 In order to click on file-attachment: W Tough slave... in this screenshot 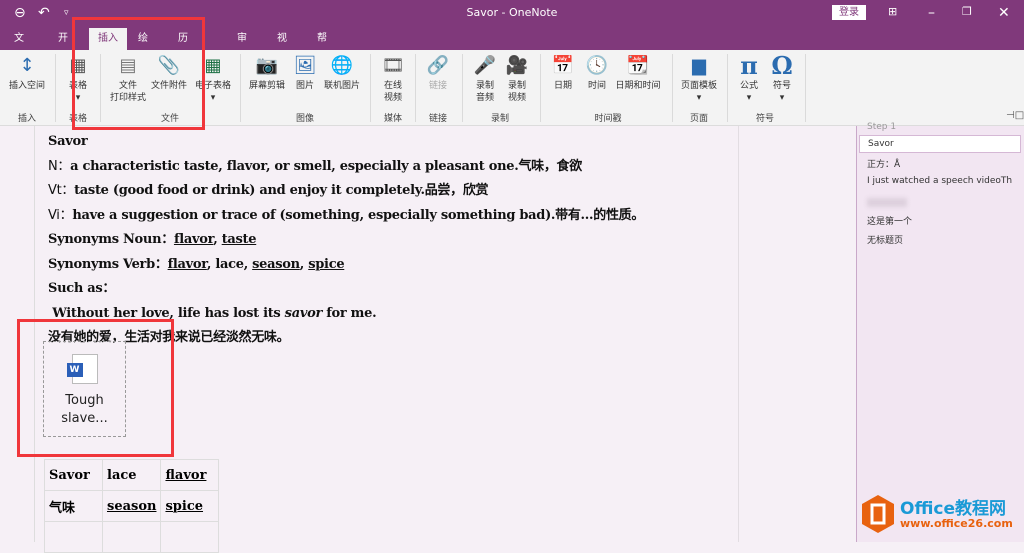, I will do `click(84, 389)`.